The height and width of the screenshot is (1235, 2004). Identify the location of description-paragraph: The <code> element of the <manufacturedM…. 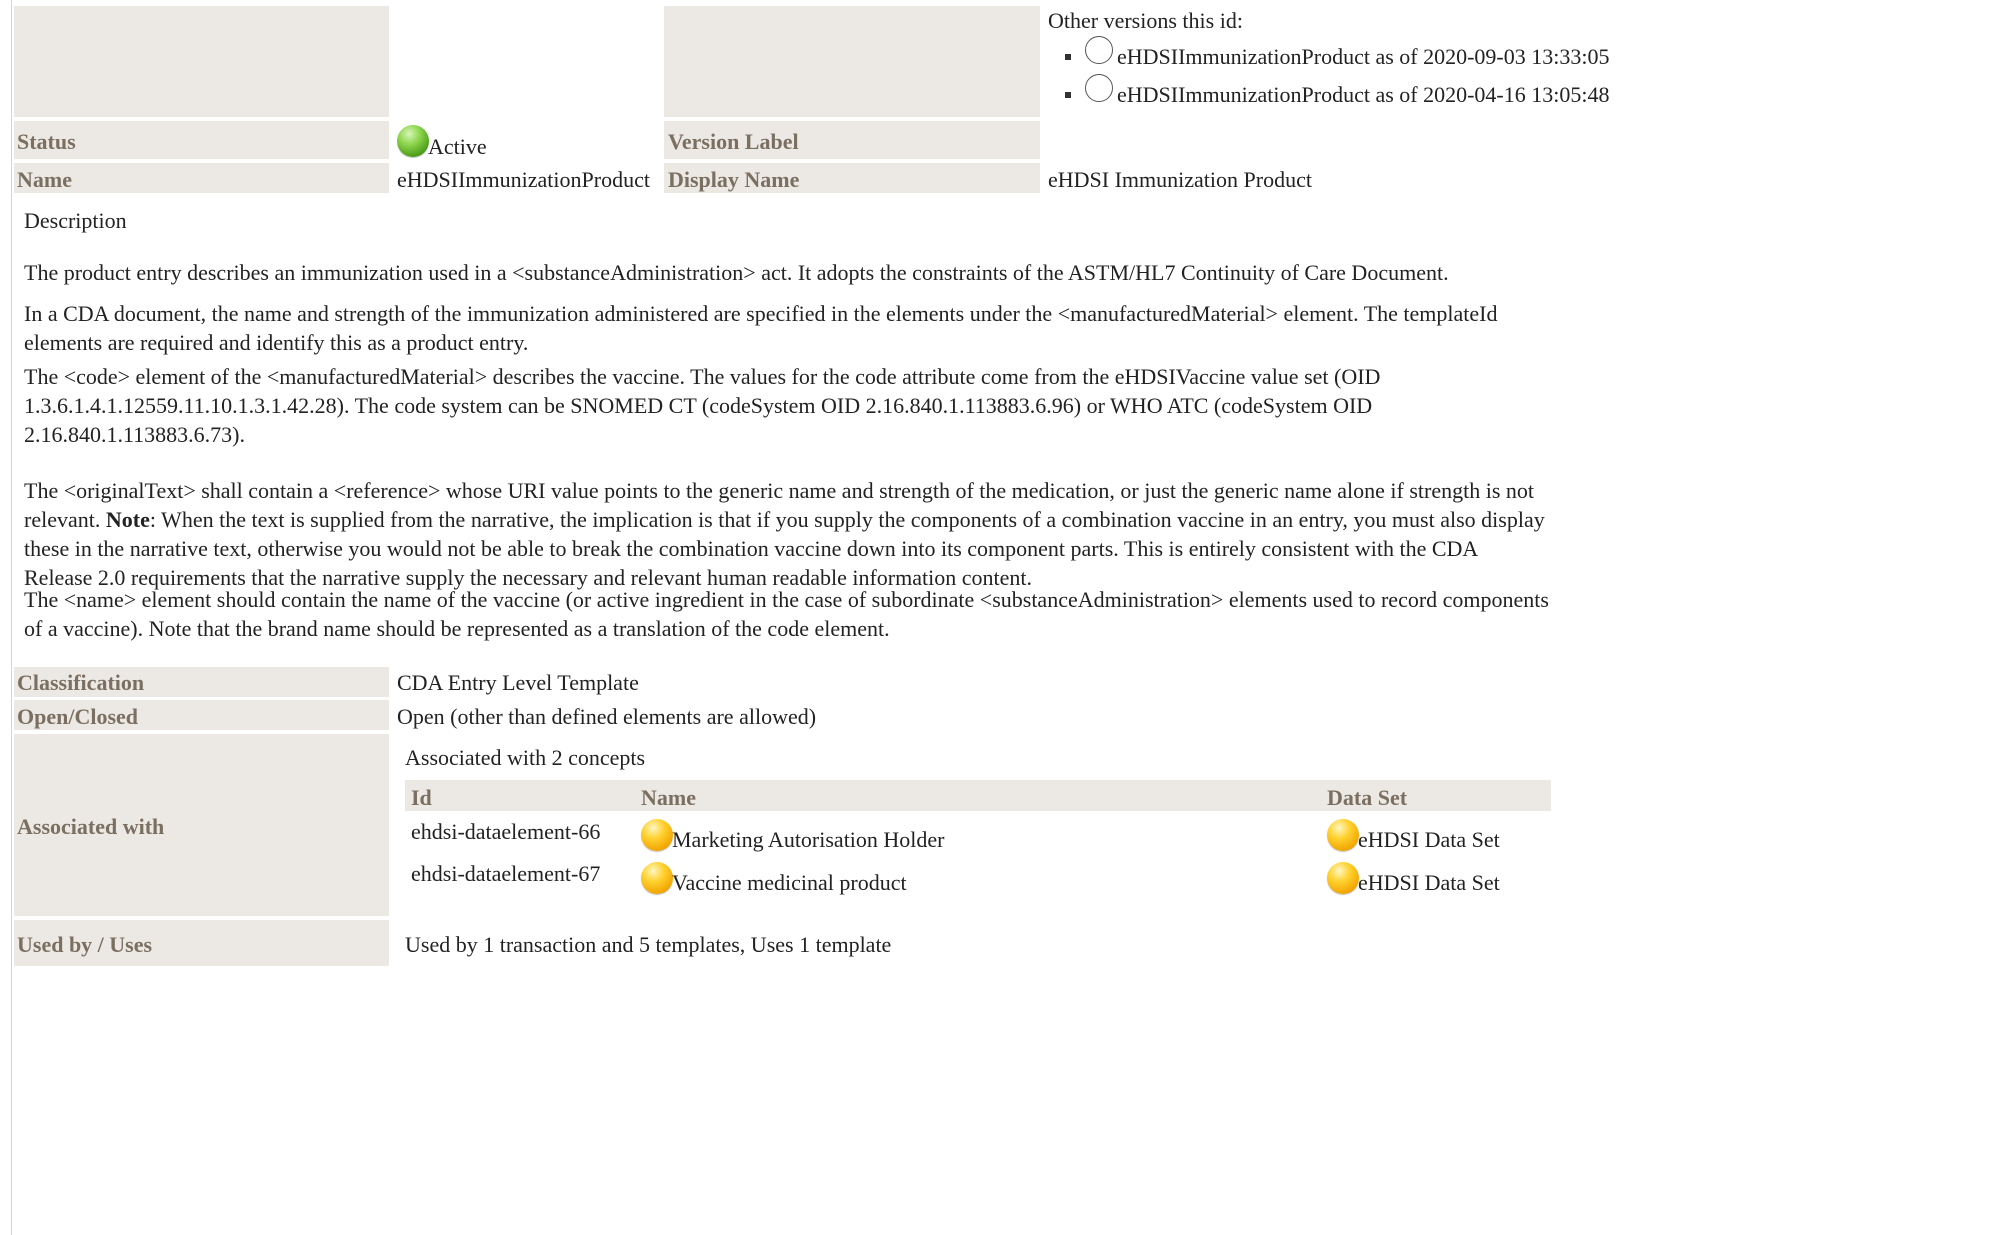
(702, 405).